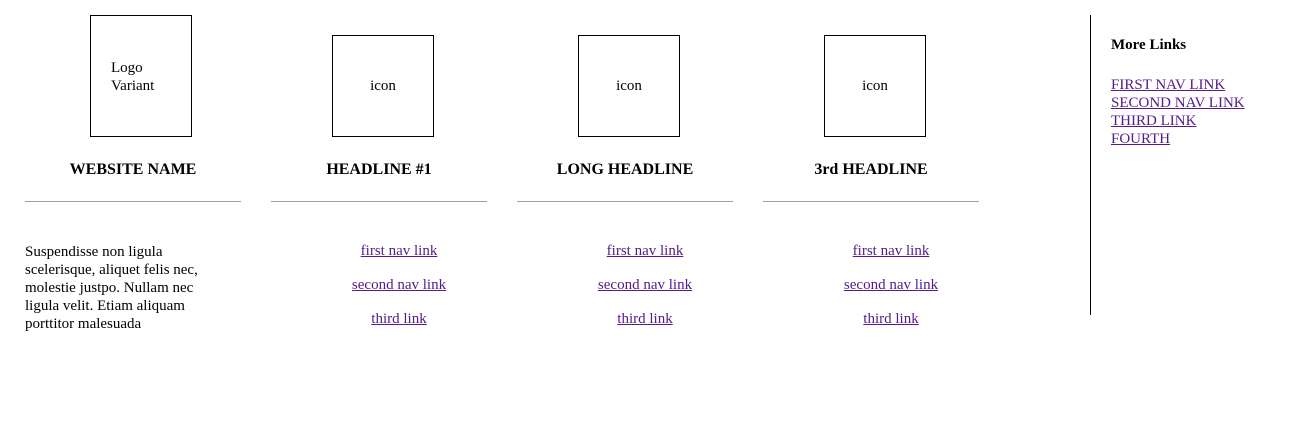  I want to click on more-links-title: More Links, so click(1149, 45).